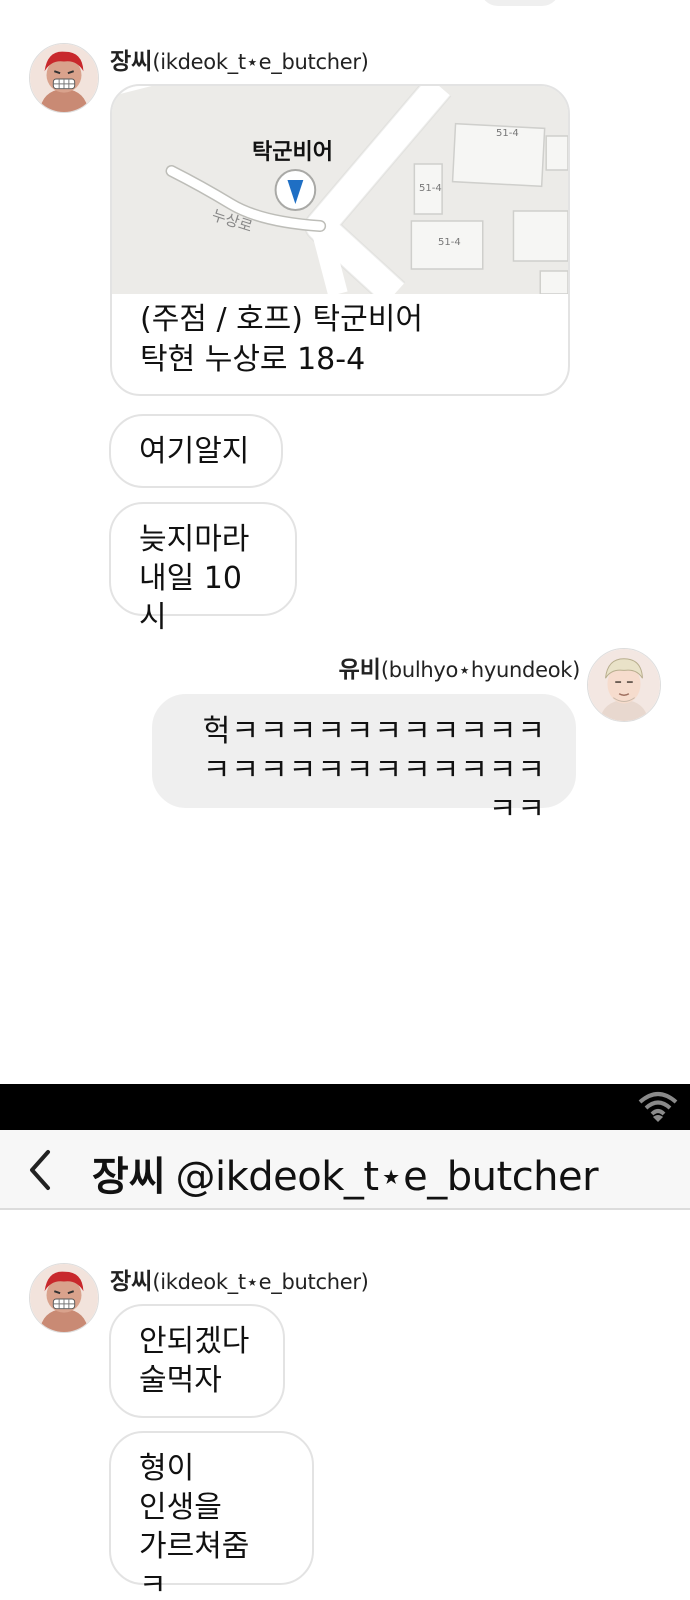 This screenshot has height=1600, width=690. What do you see at coordinates (253, 359) in the screenshot?
I see `place-address: 탁현 누상로 18-4` at bounding box center [253, 359].